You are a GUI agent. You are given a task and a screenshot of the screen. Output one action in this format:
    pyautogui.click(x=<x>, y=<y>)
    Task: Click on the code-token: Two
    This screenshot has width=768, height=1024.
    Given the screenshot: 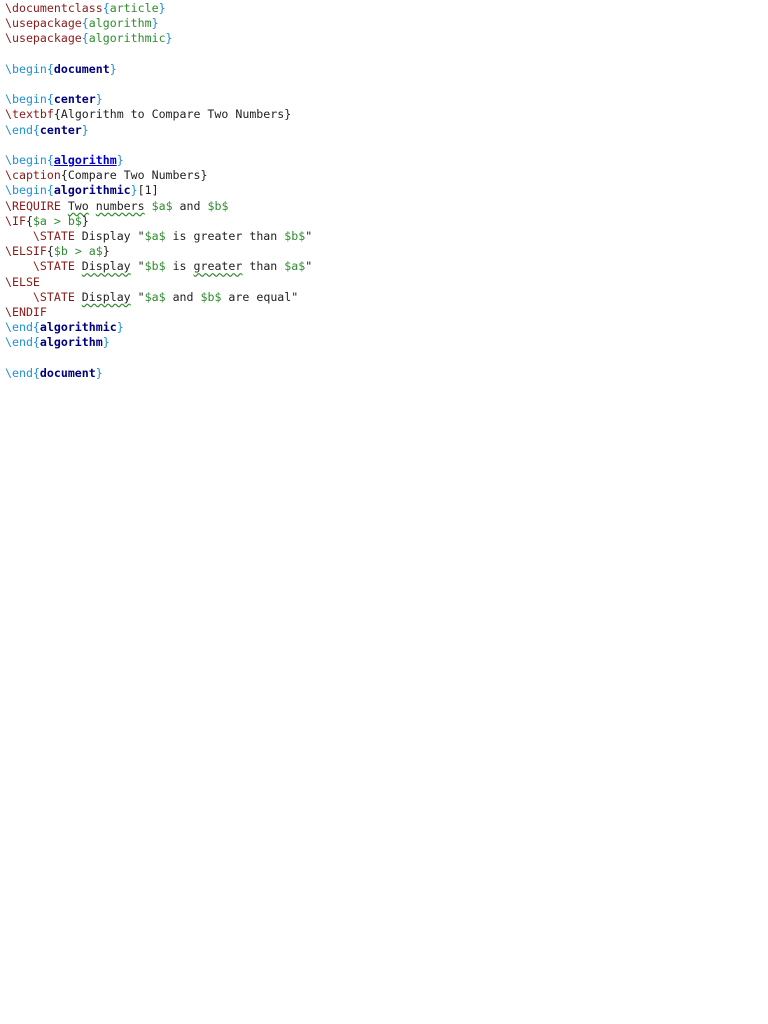 What is the action you would take?
    pyautogui.click(x=78, y=205)
    